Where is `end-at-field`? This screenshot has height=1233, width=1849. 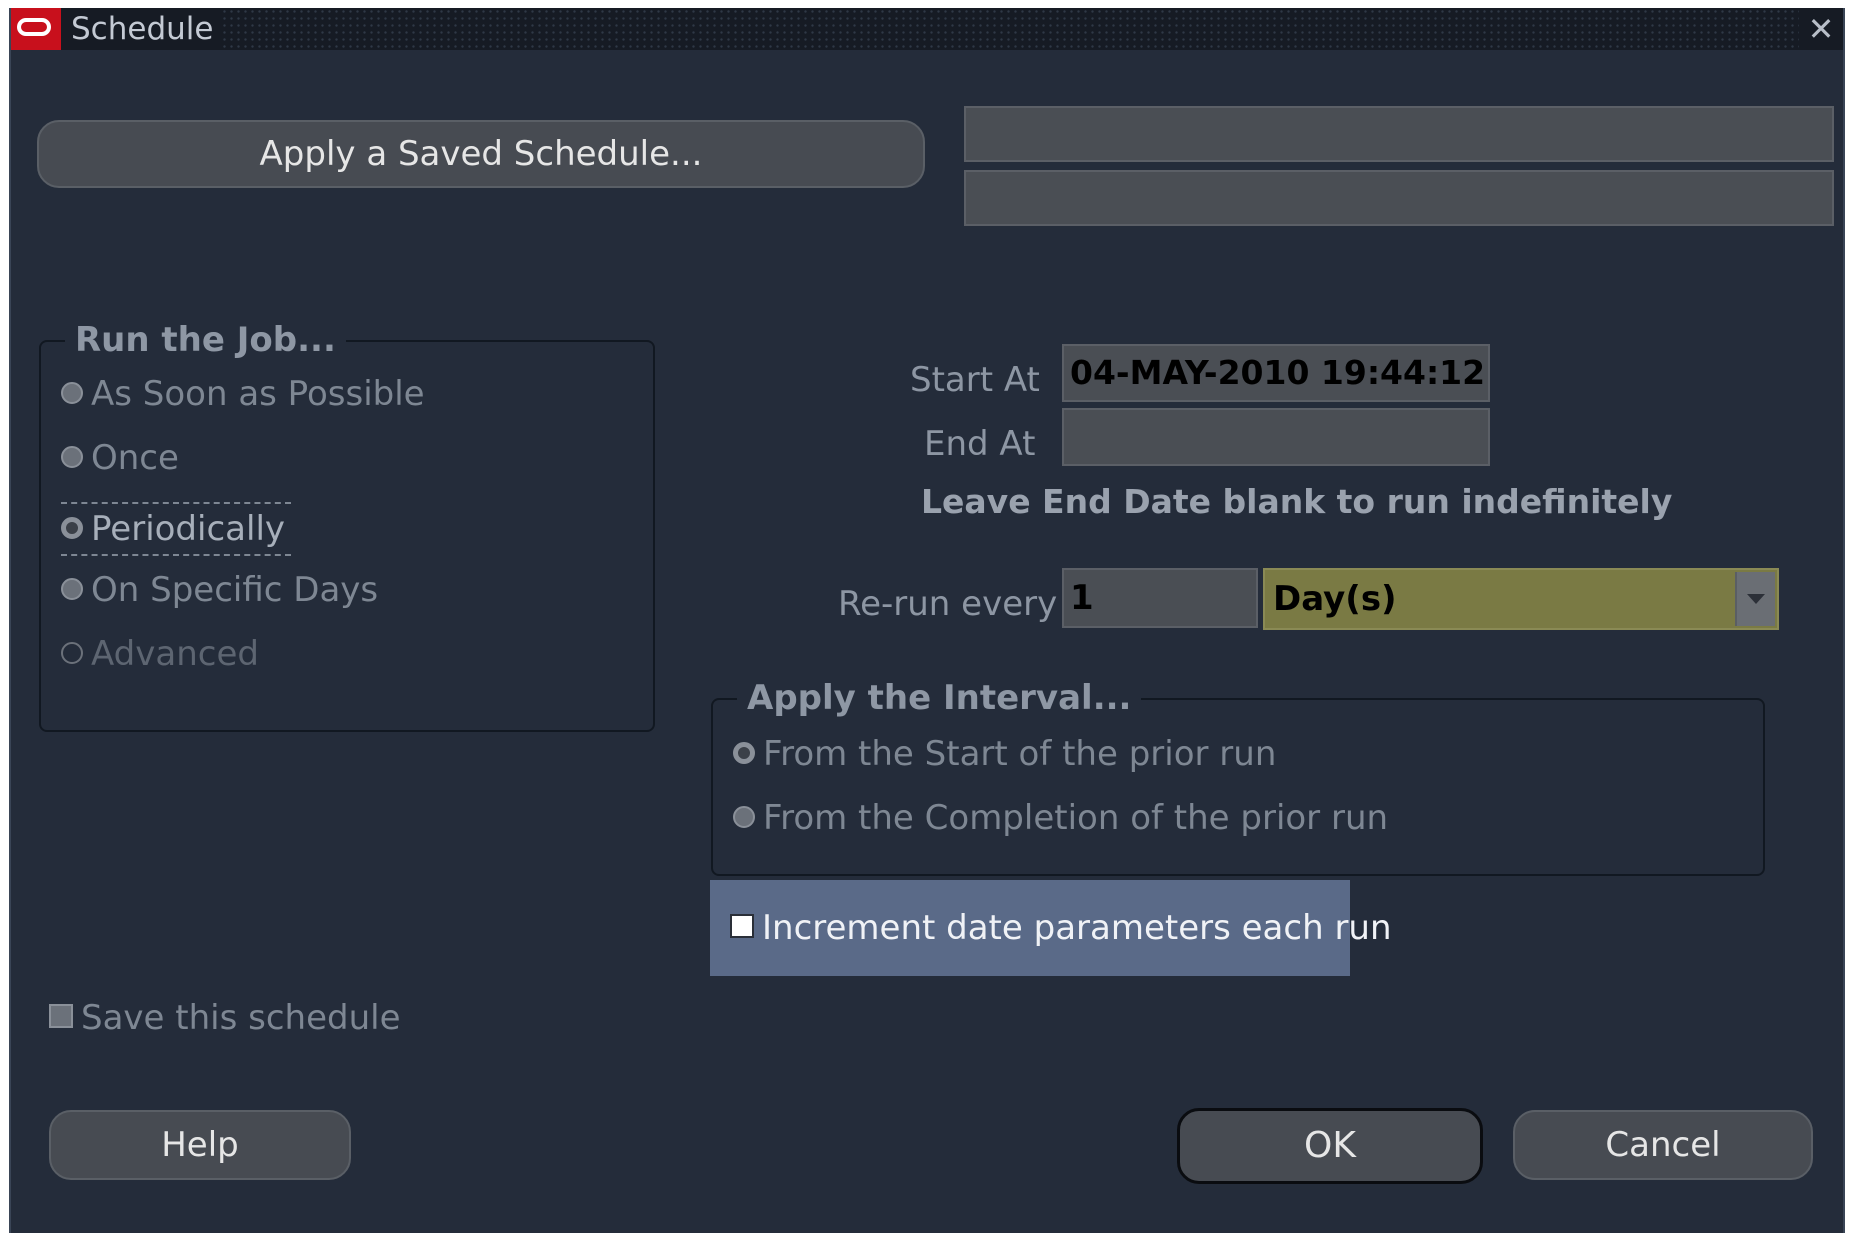 end-at-field is located at coordinates (1276, 437).